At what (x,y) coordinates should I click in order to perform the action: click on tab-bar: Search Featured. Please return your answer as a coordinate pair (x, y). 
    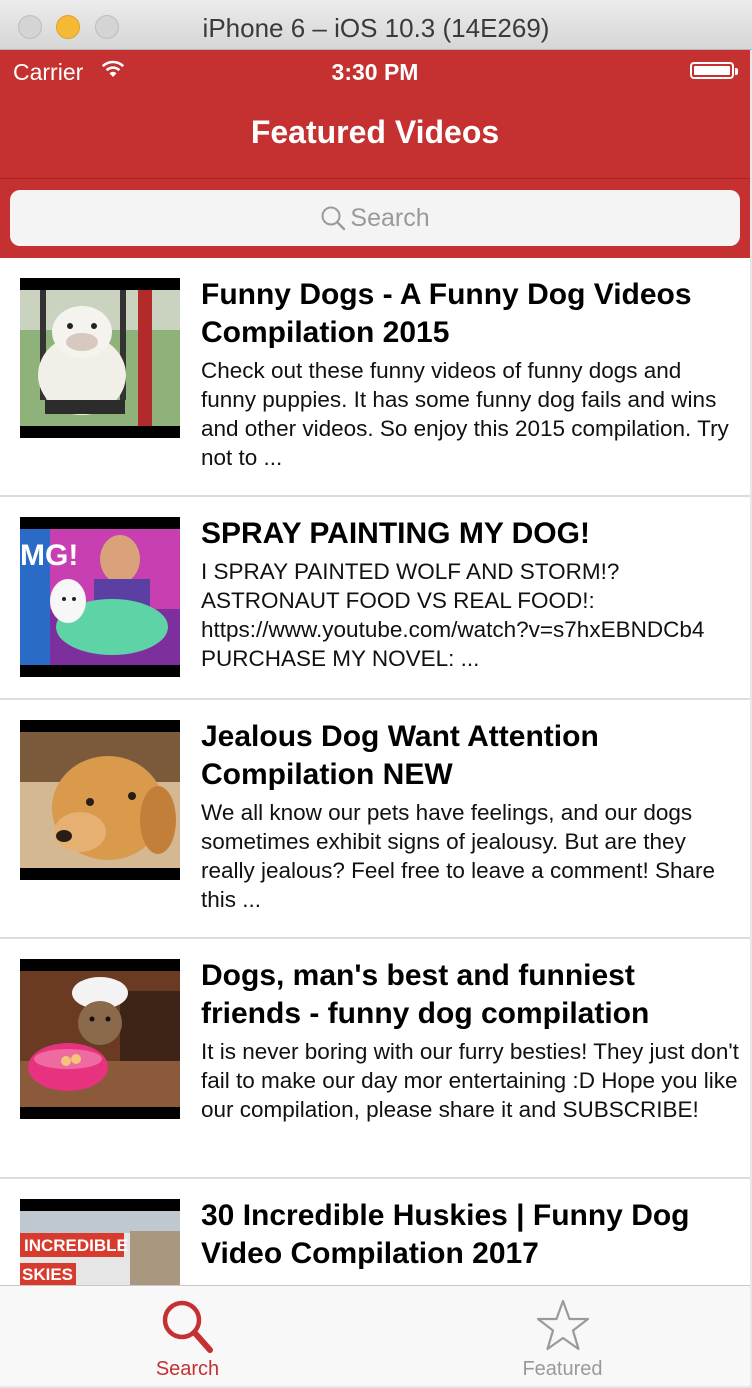
    Looking at the image, I should click on (375, 1335).